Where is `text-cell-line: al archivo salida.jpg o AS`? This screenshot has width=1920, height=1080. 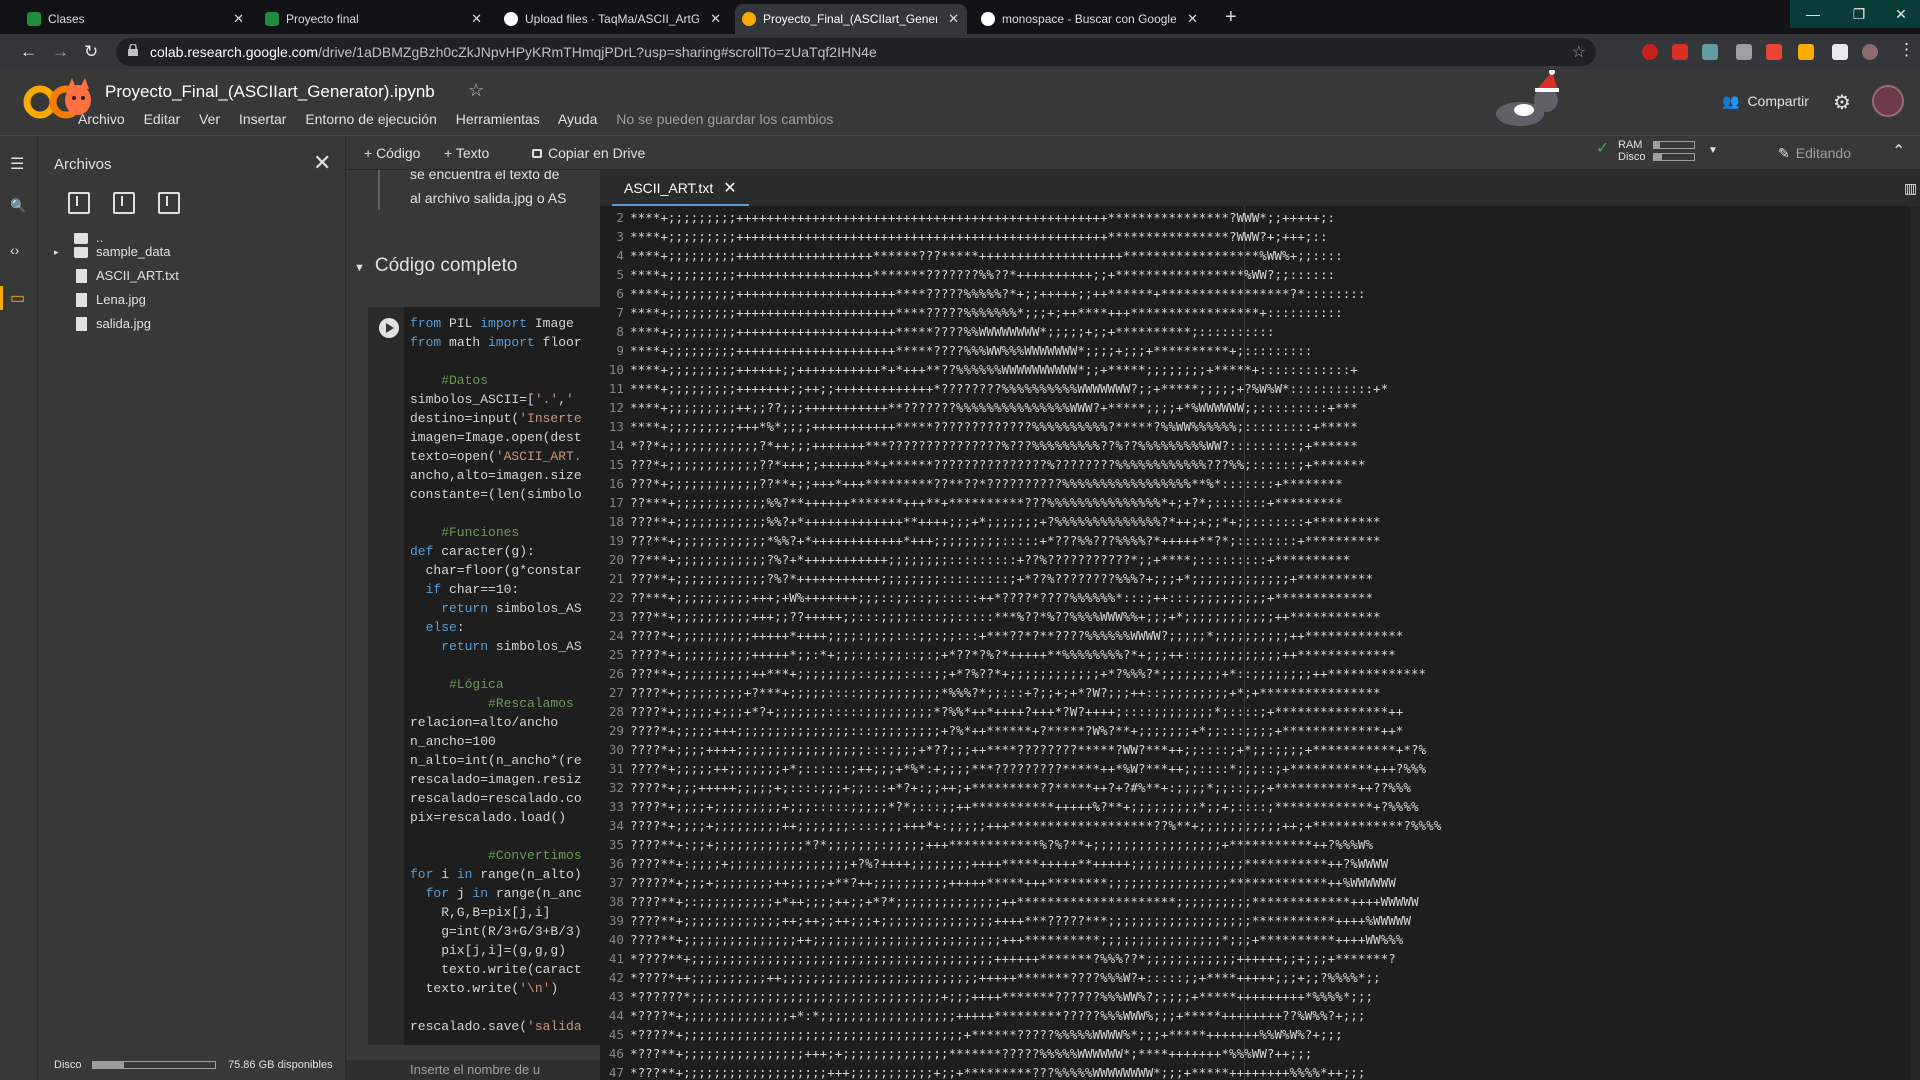 text-cell-line: al archivo salida.jpg o AS is located at coordinates (488, 198).